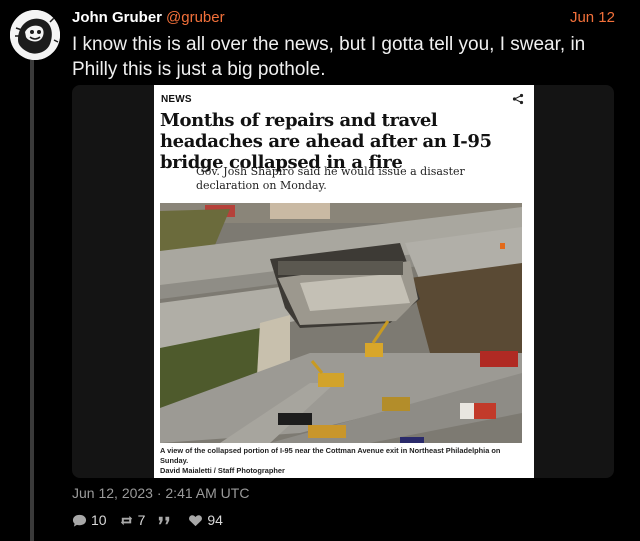 The width and height of the screenshot is (640, 541). What do you see at coordinates (99, 520) in the screenshot?
I see `reply-count: 10` at bounding box center [99, 520].